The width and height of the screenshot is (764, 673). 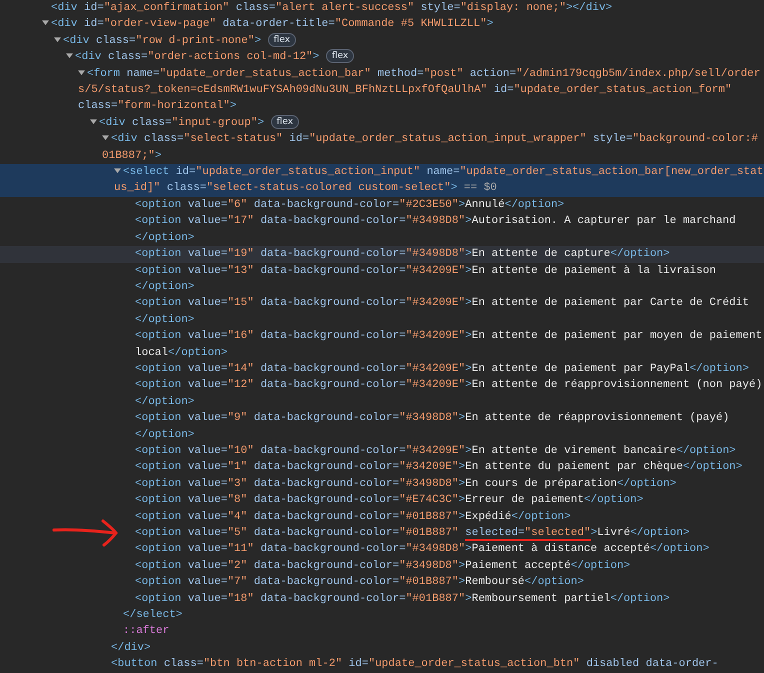 I want to click on attribute-name: disabled, so click(x=613, y=664).